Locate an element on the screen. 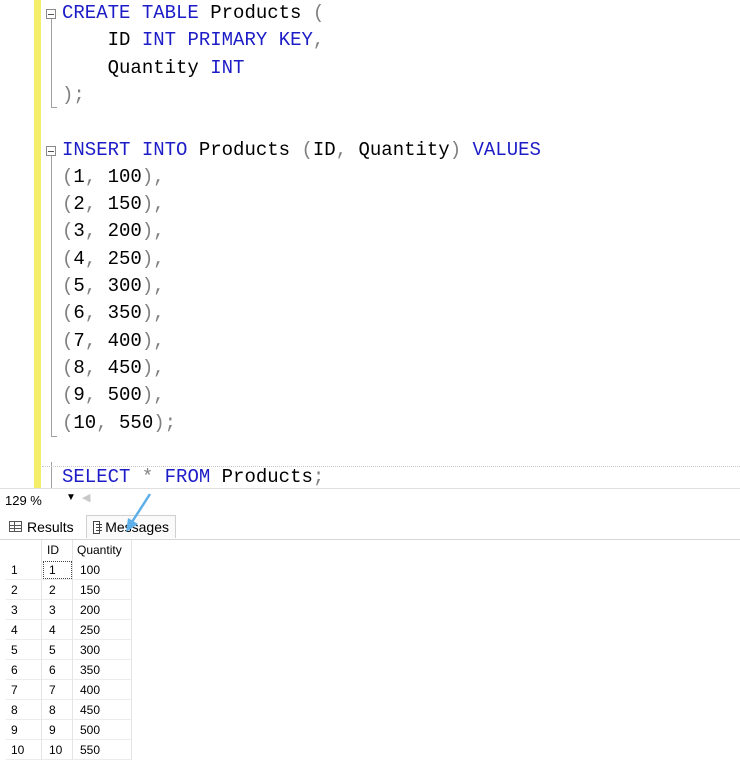 This screenshot has height=764, width=740. row-number: 4 is located at coordinates (24, 630).